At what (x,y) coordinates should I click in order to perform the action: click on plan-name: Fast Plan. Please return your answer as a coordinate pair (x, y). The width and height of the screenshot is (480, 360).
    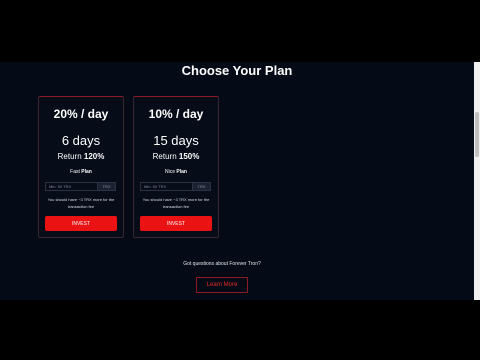
    Looking at the image, I should click on (81, 172).